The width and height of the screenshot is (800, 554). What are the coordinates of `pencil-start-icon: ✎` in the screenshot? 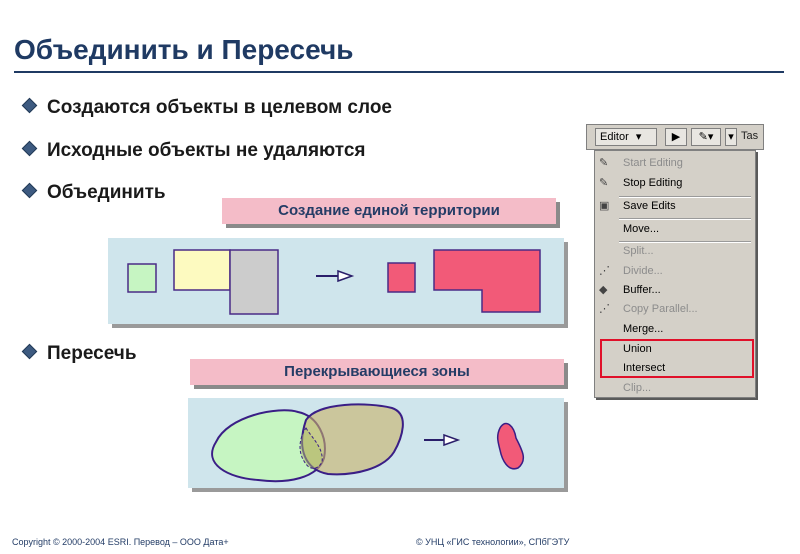 It's located at (604, 163).